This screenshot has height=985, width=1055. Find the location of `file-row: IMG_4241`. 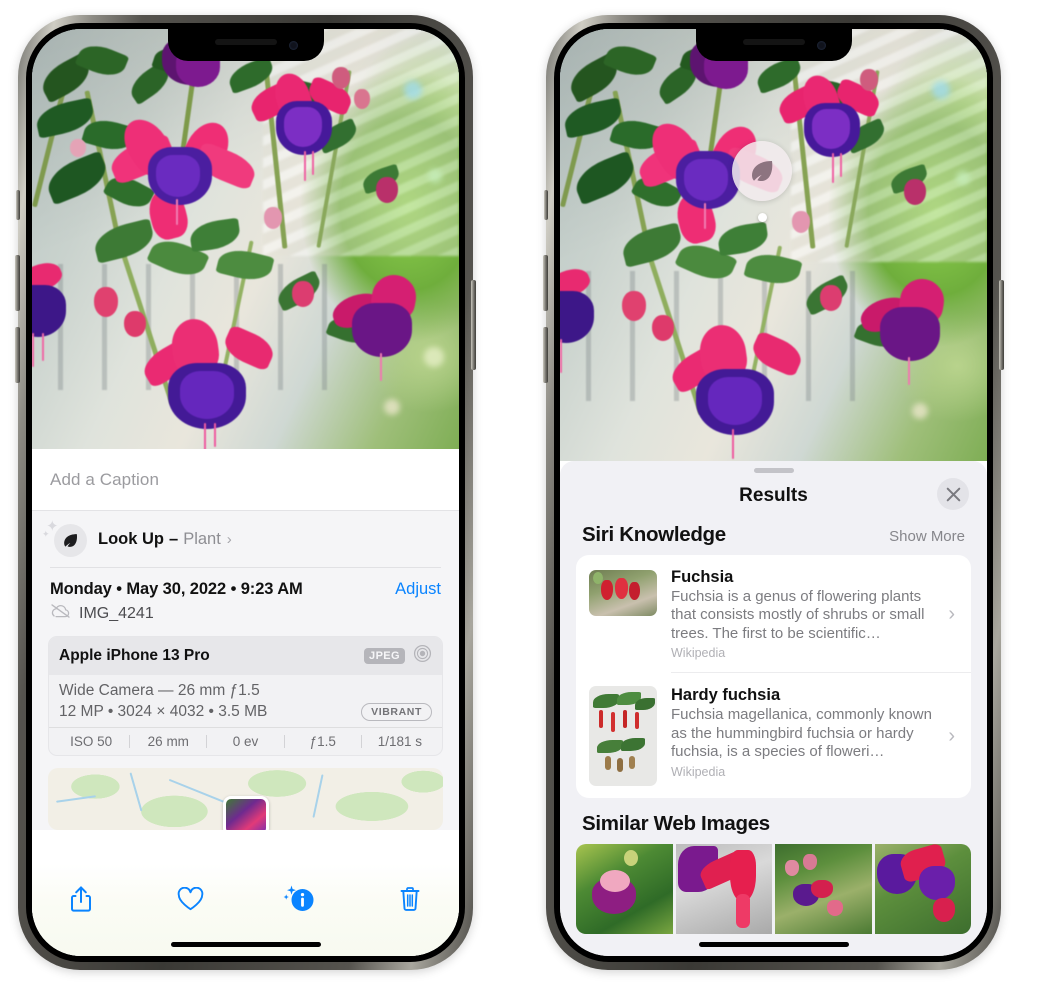

file-row: IMG_4241 is located at coordinates (245, 616).